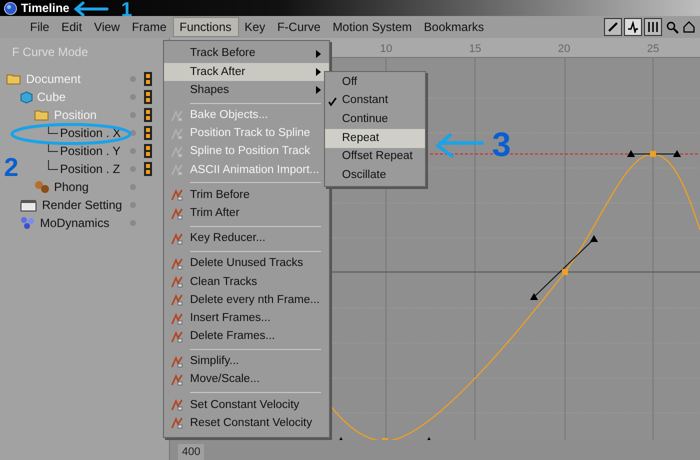  I want to click on ruler-label: 20, so click(564, 49).